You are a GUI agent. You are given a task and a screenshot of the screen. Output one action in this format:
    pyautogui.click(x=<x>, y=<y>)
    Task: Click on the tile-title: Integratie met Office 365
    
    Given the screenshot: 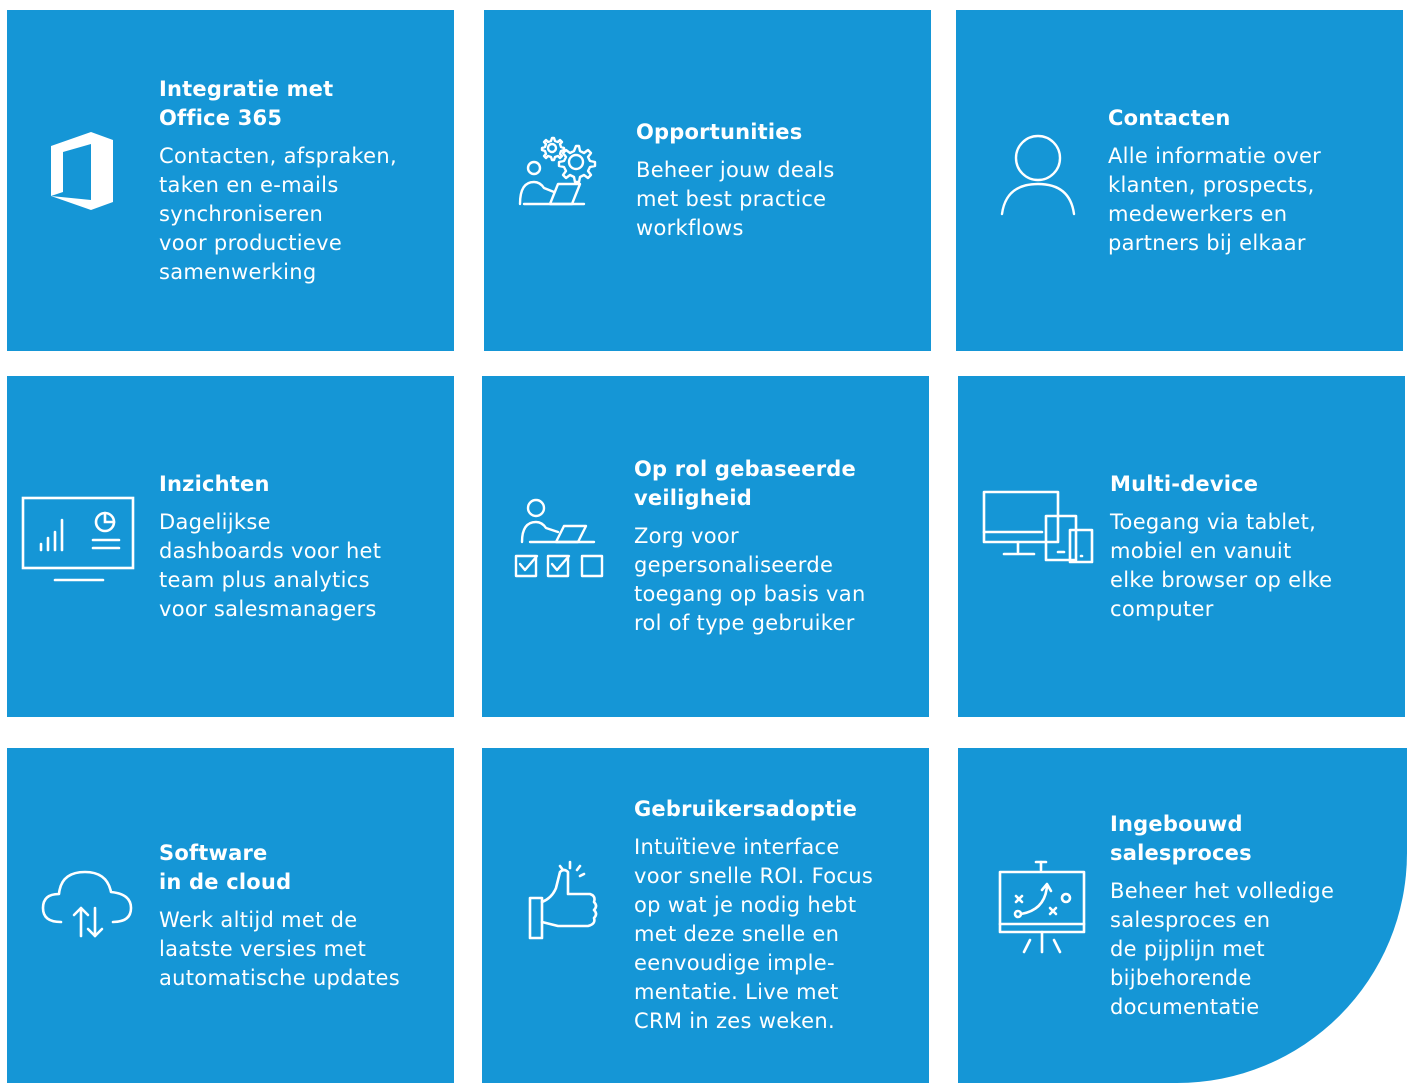 What is the action you would take?
    pyautogui.click(x=246, y=103)
    